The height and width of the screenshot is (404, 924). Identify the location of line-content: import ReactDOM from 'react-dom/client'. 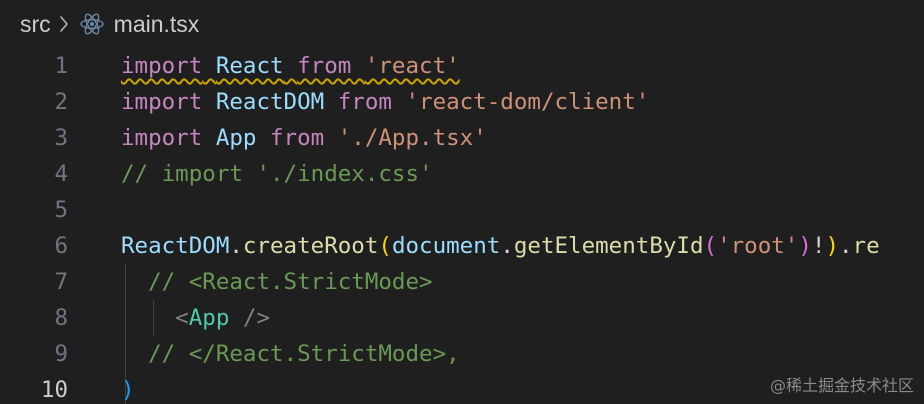
(385, 102).